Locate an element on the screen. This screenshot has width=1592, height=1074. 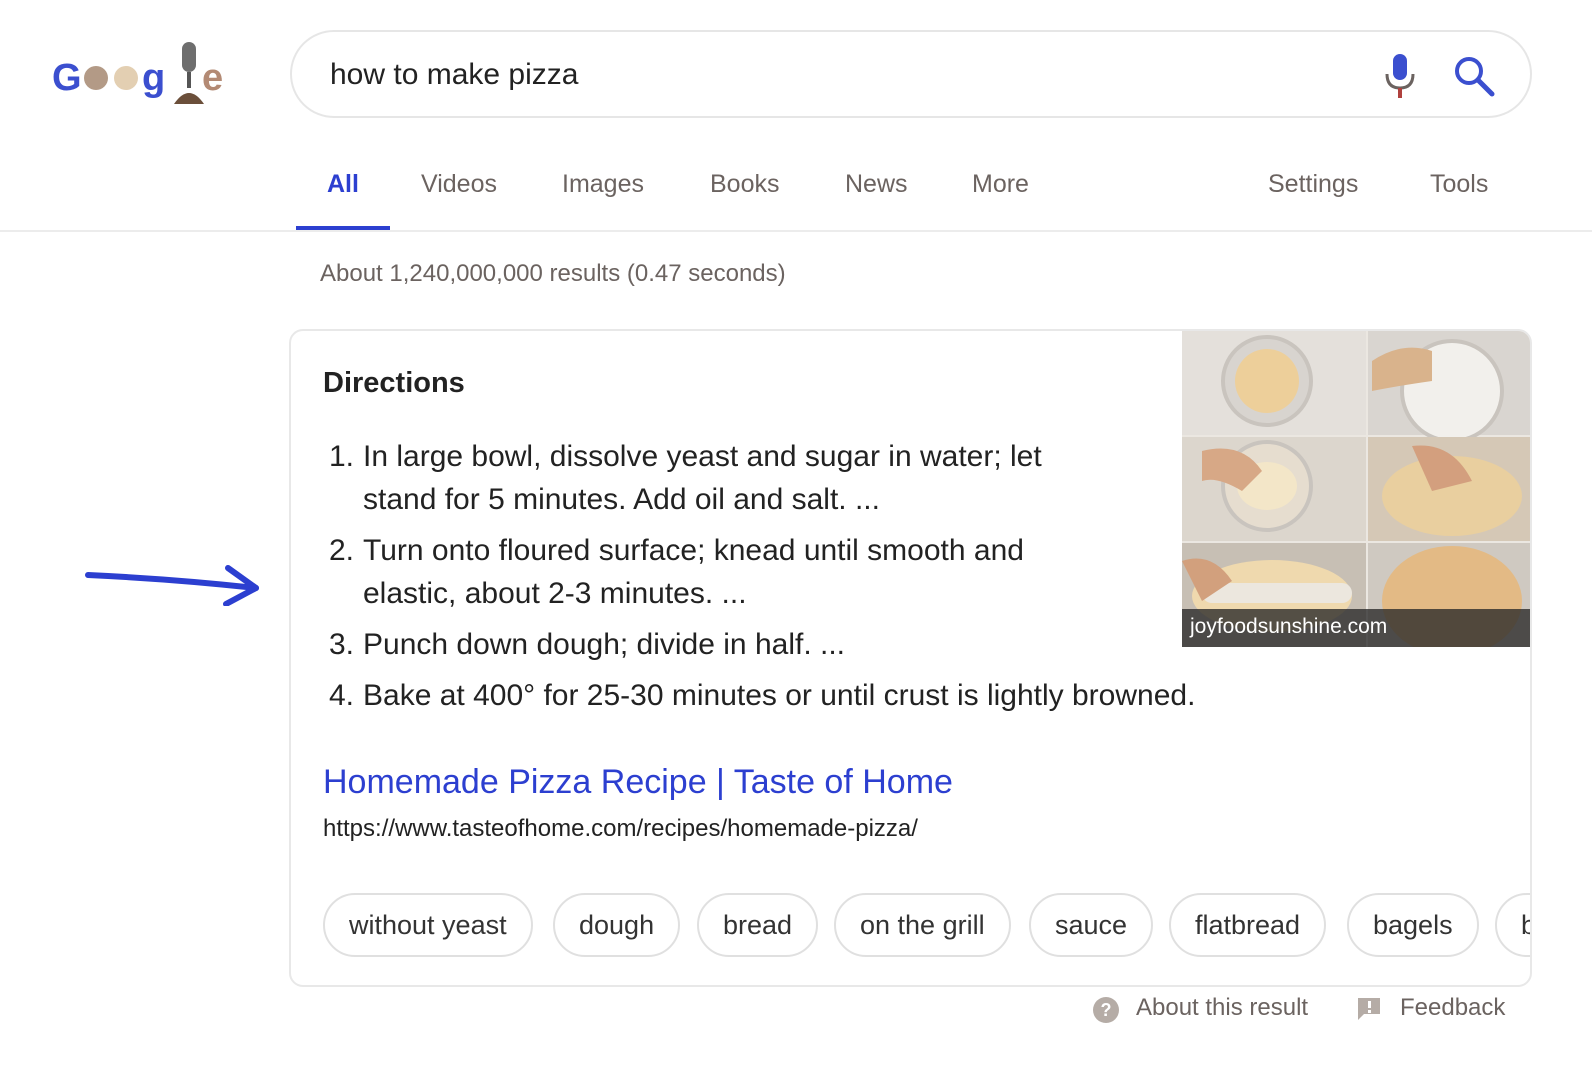
svg-text: g is located at coordinates (153, 78).